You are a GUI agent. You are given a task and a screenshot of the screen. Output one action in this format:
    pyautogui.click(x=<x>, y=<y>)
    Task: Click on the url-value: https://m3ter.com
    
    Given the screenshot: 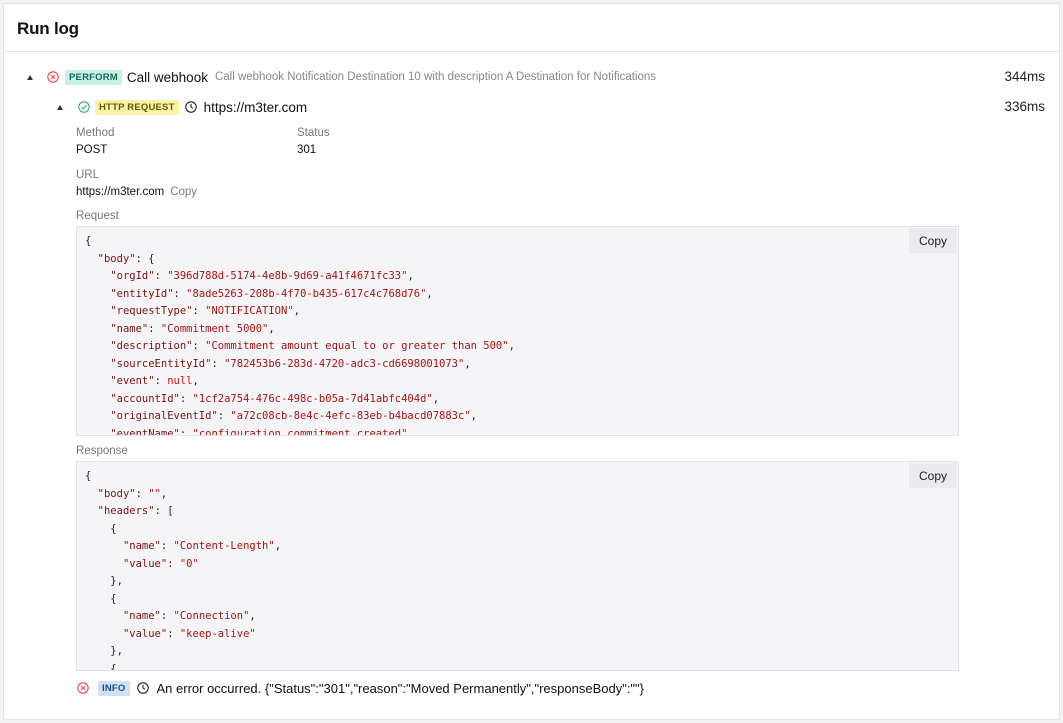 What is the action you would take?
    pyautogui.click(x=120, y=192)
    